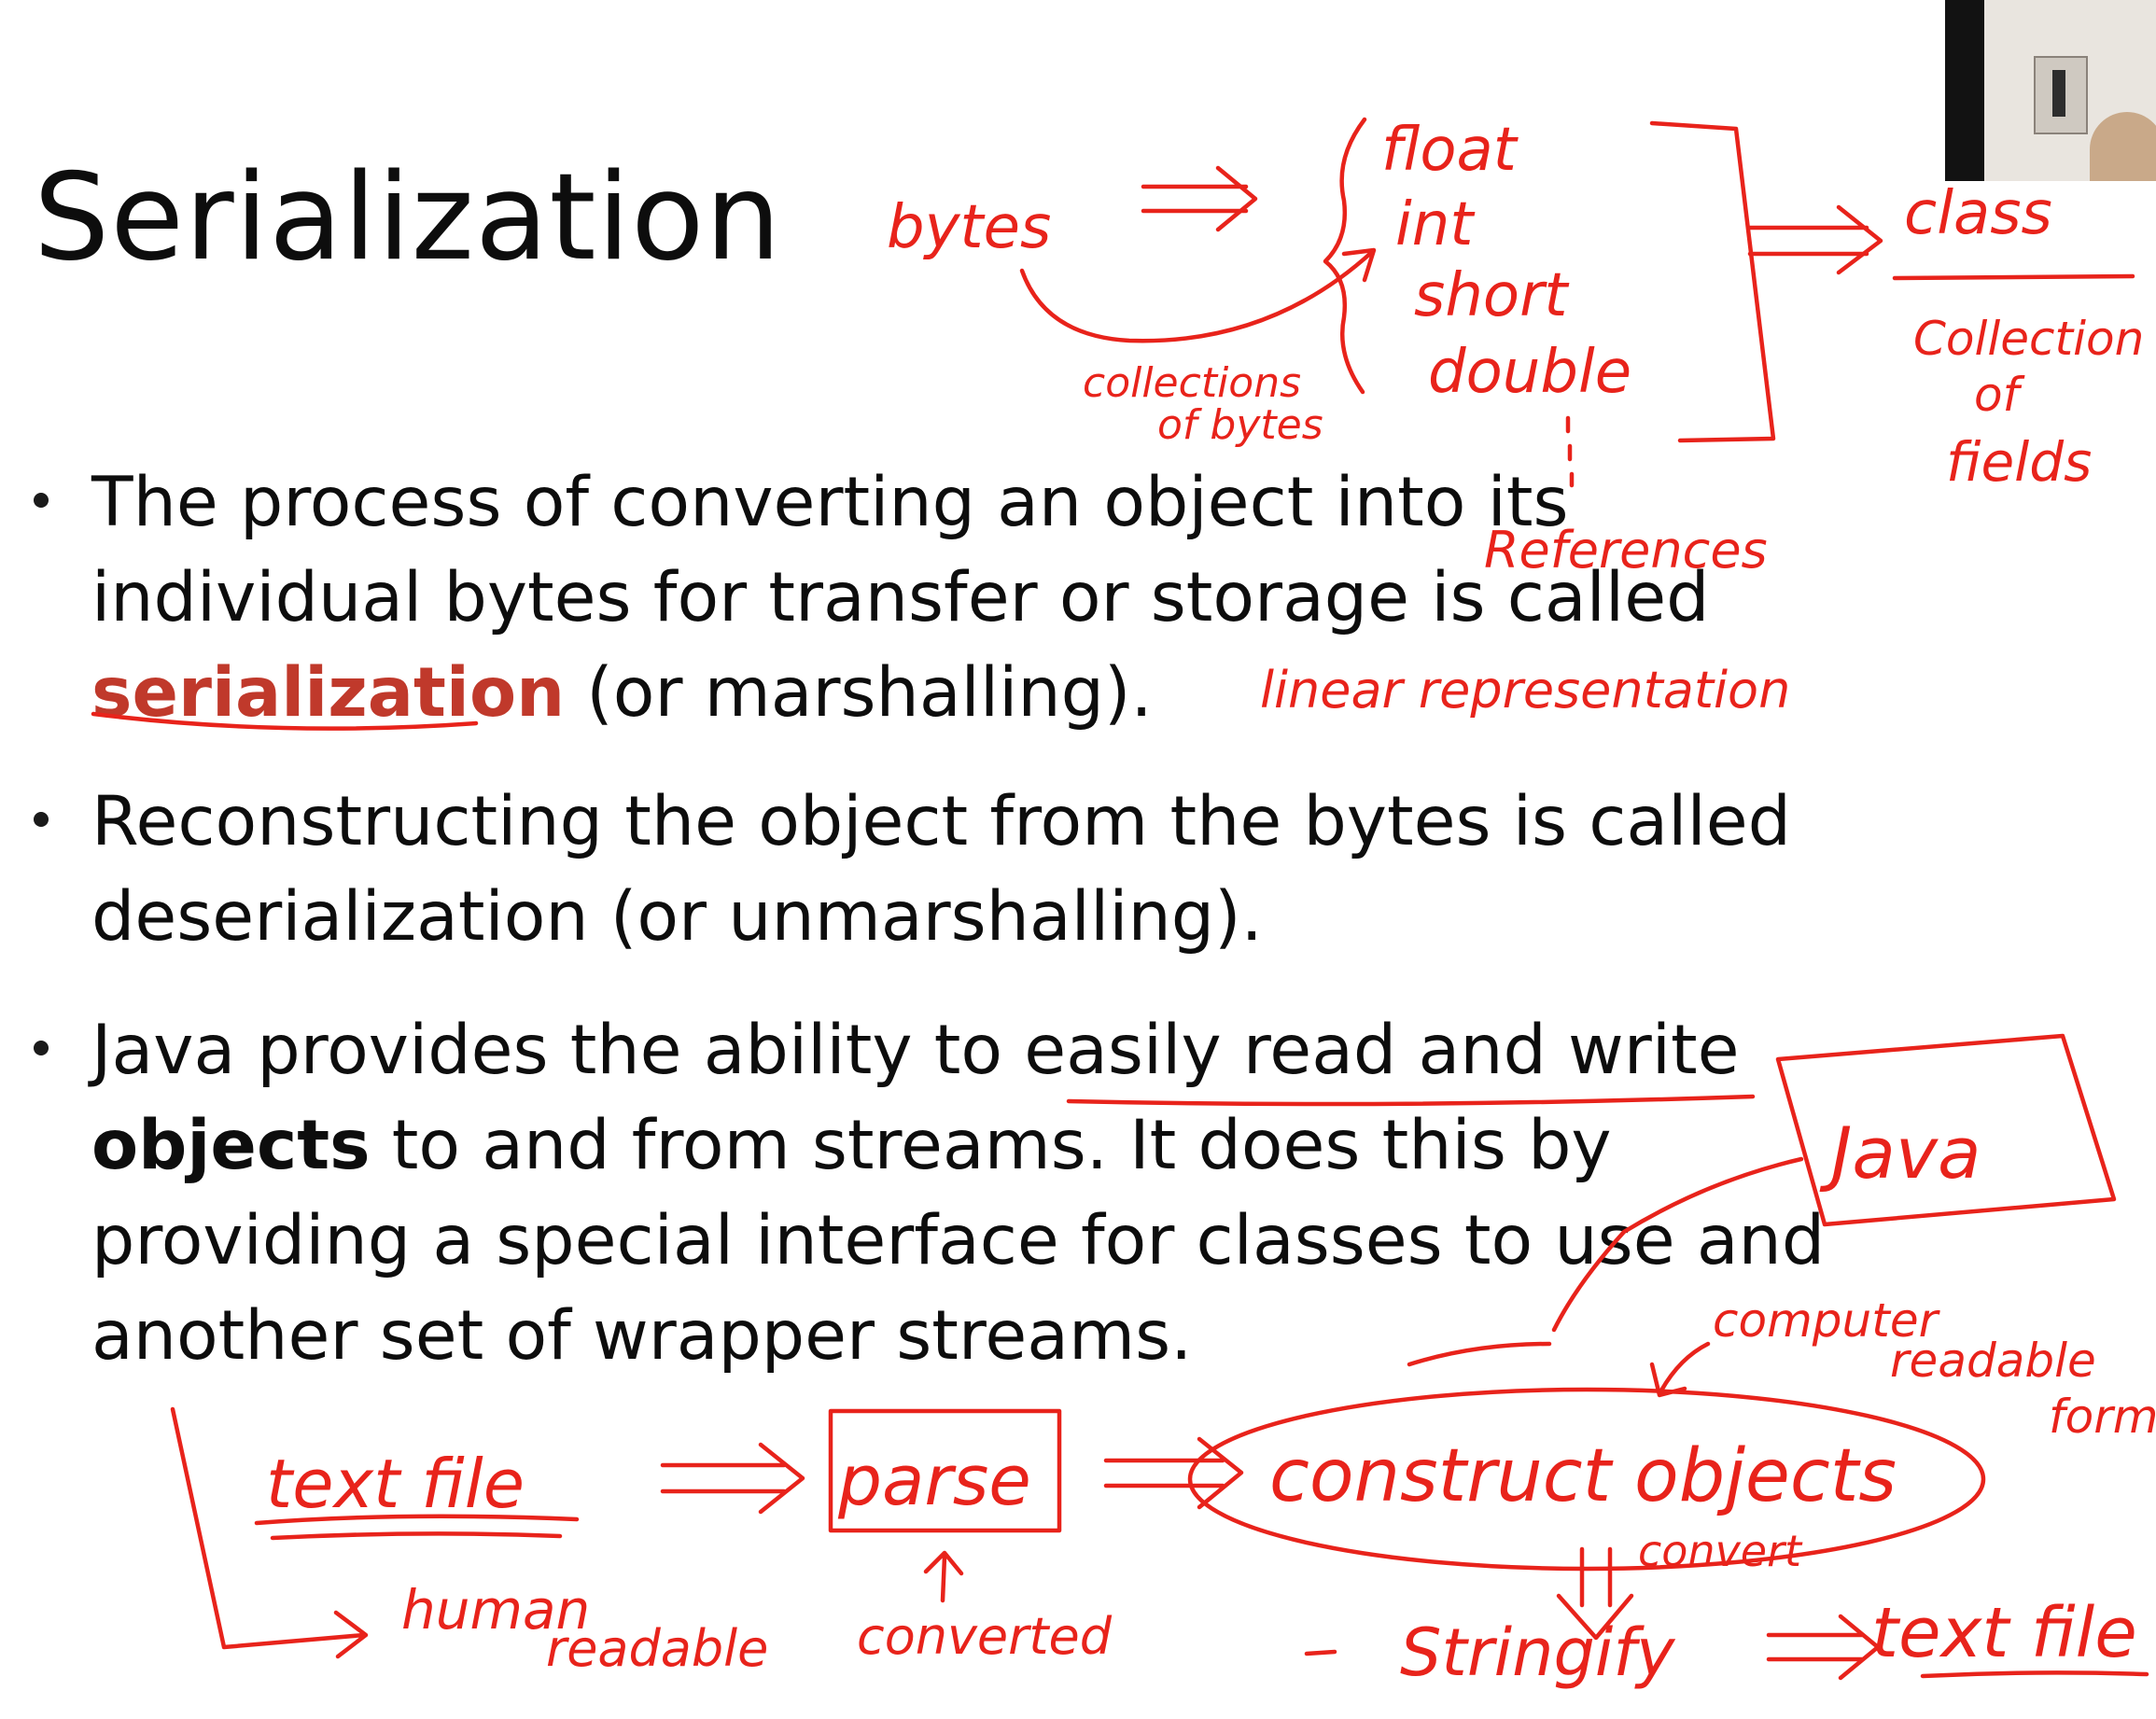 The width and height of the screenshot is (2156, 1719). What do you see at coordinates (2050, 90) in the screenshot?
I see `webcam-thumbnail` at bounding box center [2050, 90].